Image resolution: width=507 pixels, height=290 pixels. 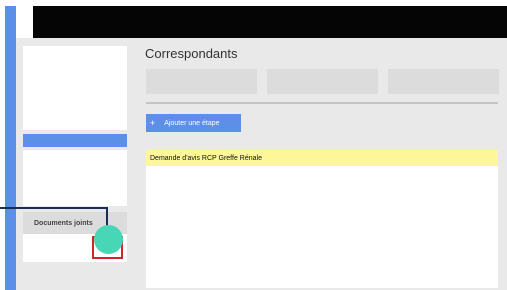 I want to click on left-accent-bar, so click(x=10, y=148).